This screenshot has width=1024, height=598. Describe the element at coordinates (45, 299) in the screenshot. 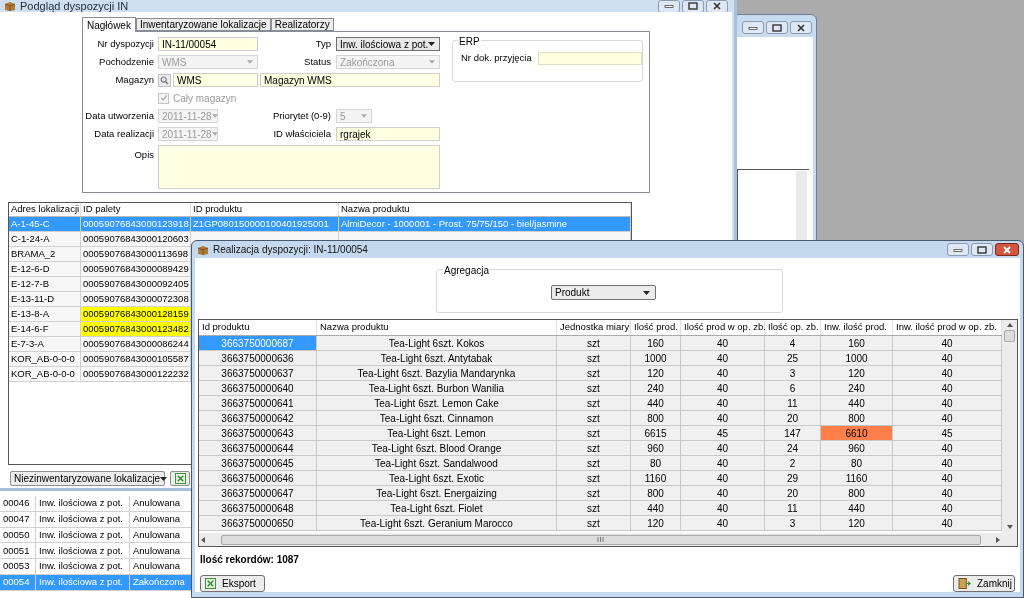

I see `table-cell: E-13-11-D` at that location.